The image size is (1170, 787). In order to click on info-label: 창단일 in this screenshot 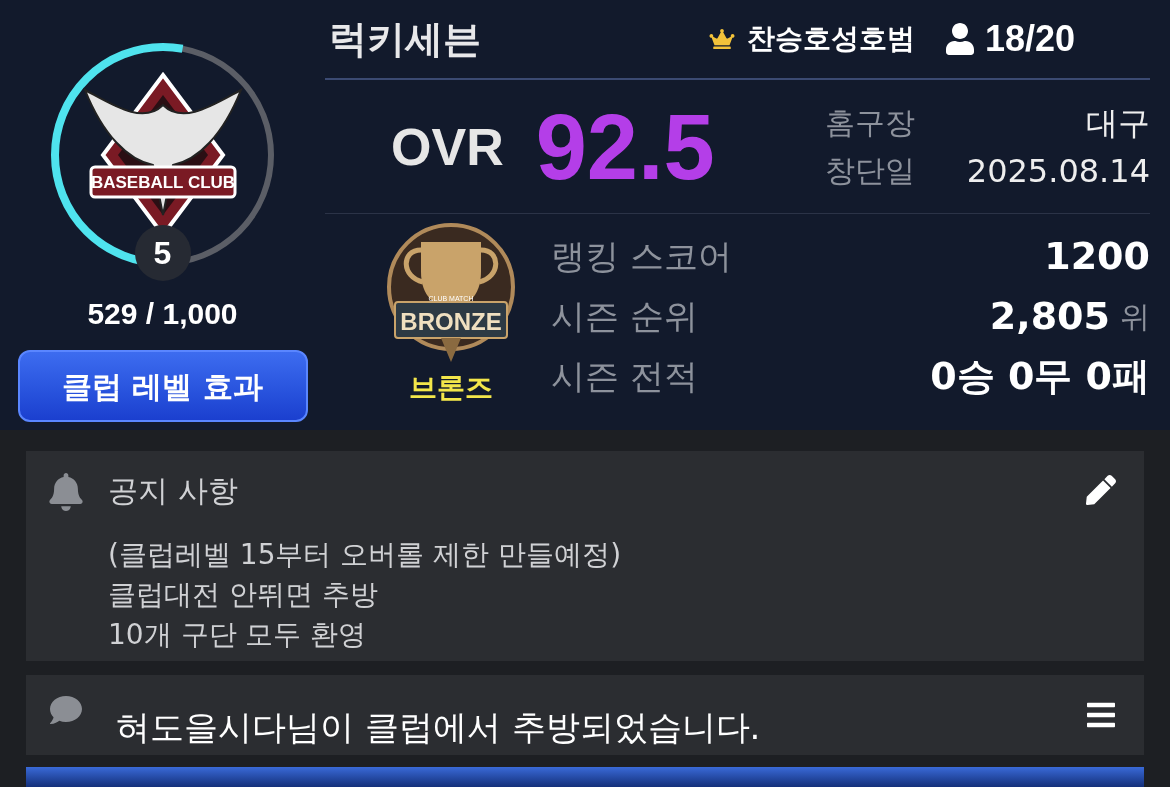, I will do `click(870, 171)`.